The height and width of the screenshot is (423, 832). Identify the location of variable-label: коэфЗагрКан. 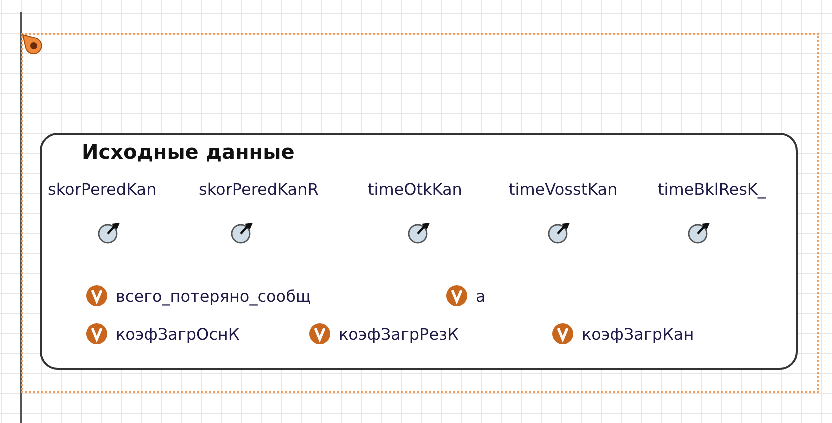
(638, 334).